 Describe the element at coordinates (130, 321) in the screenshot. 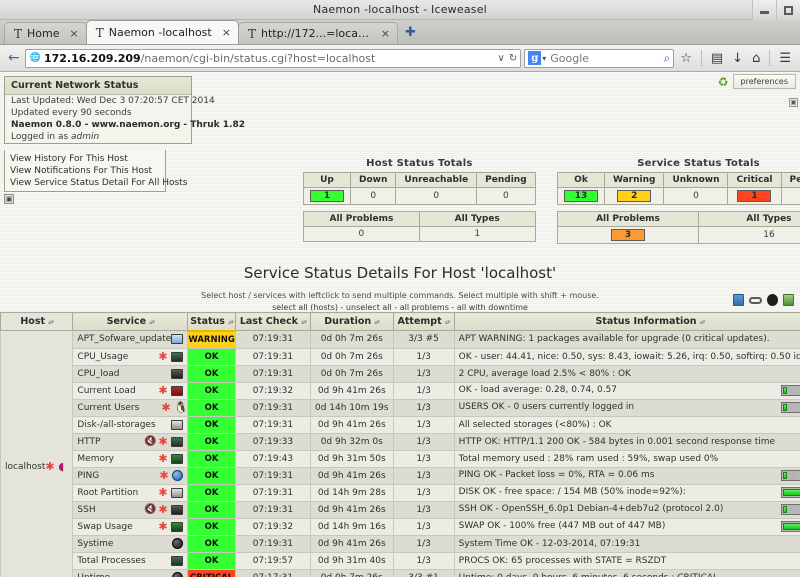

I see `col-service: Service ▴▾` at that location.